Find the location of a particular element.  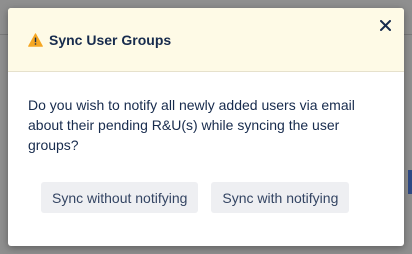

sync-without-notifying-button: Sync without notifying is located at coordinates (120, 197).